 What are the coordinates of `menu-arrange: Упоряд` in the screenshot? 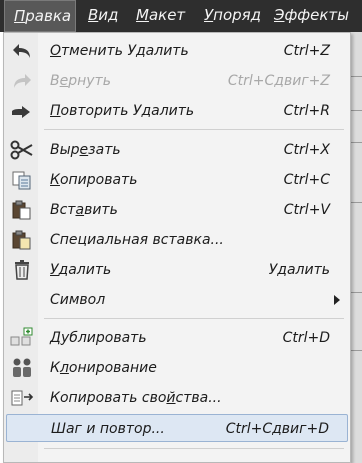 It's located at (232, 16).